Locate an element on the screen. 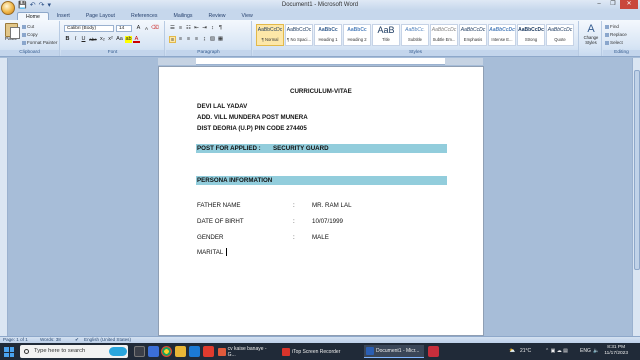 This screenshot has height=360, width=640. file-explorer-icon is located at coordinates (180, 351).